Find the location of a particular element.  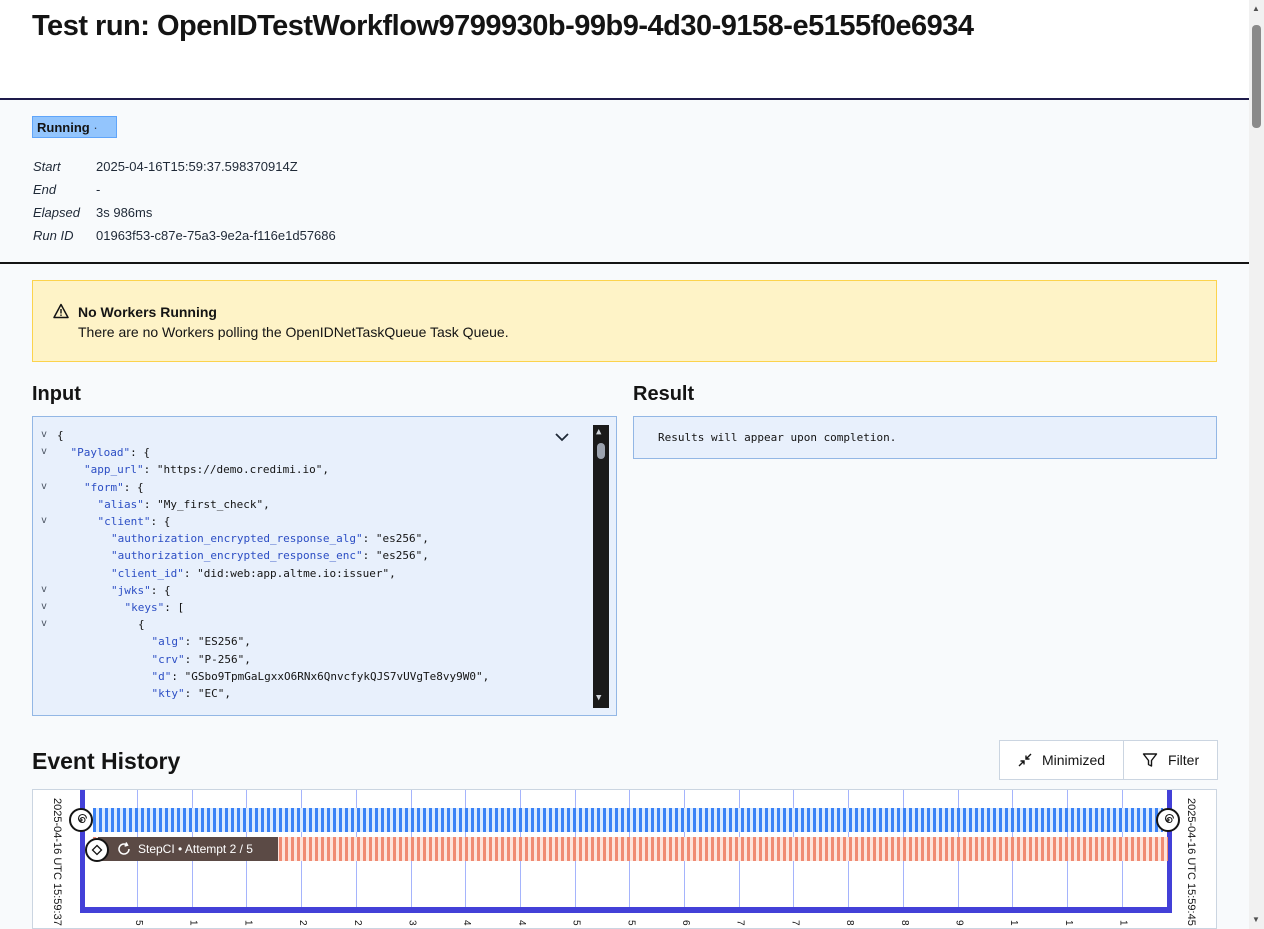

activity-start-handle is located at coordinates (97, 850).